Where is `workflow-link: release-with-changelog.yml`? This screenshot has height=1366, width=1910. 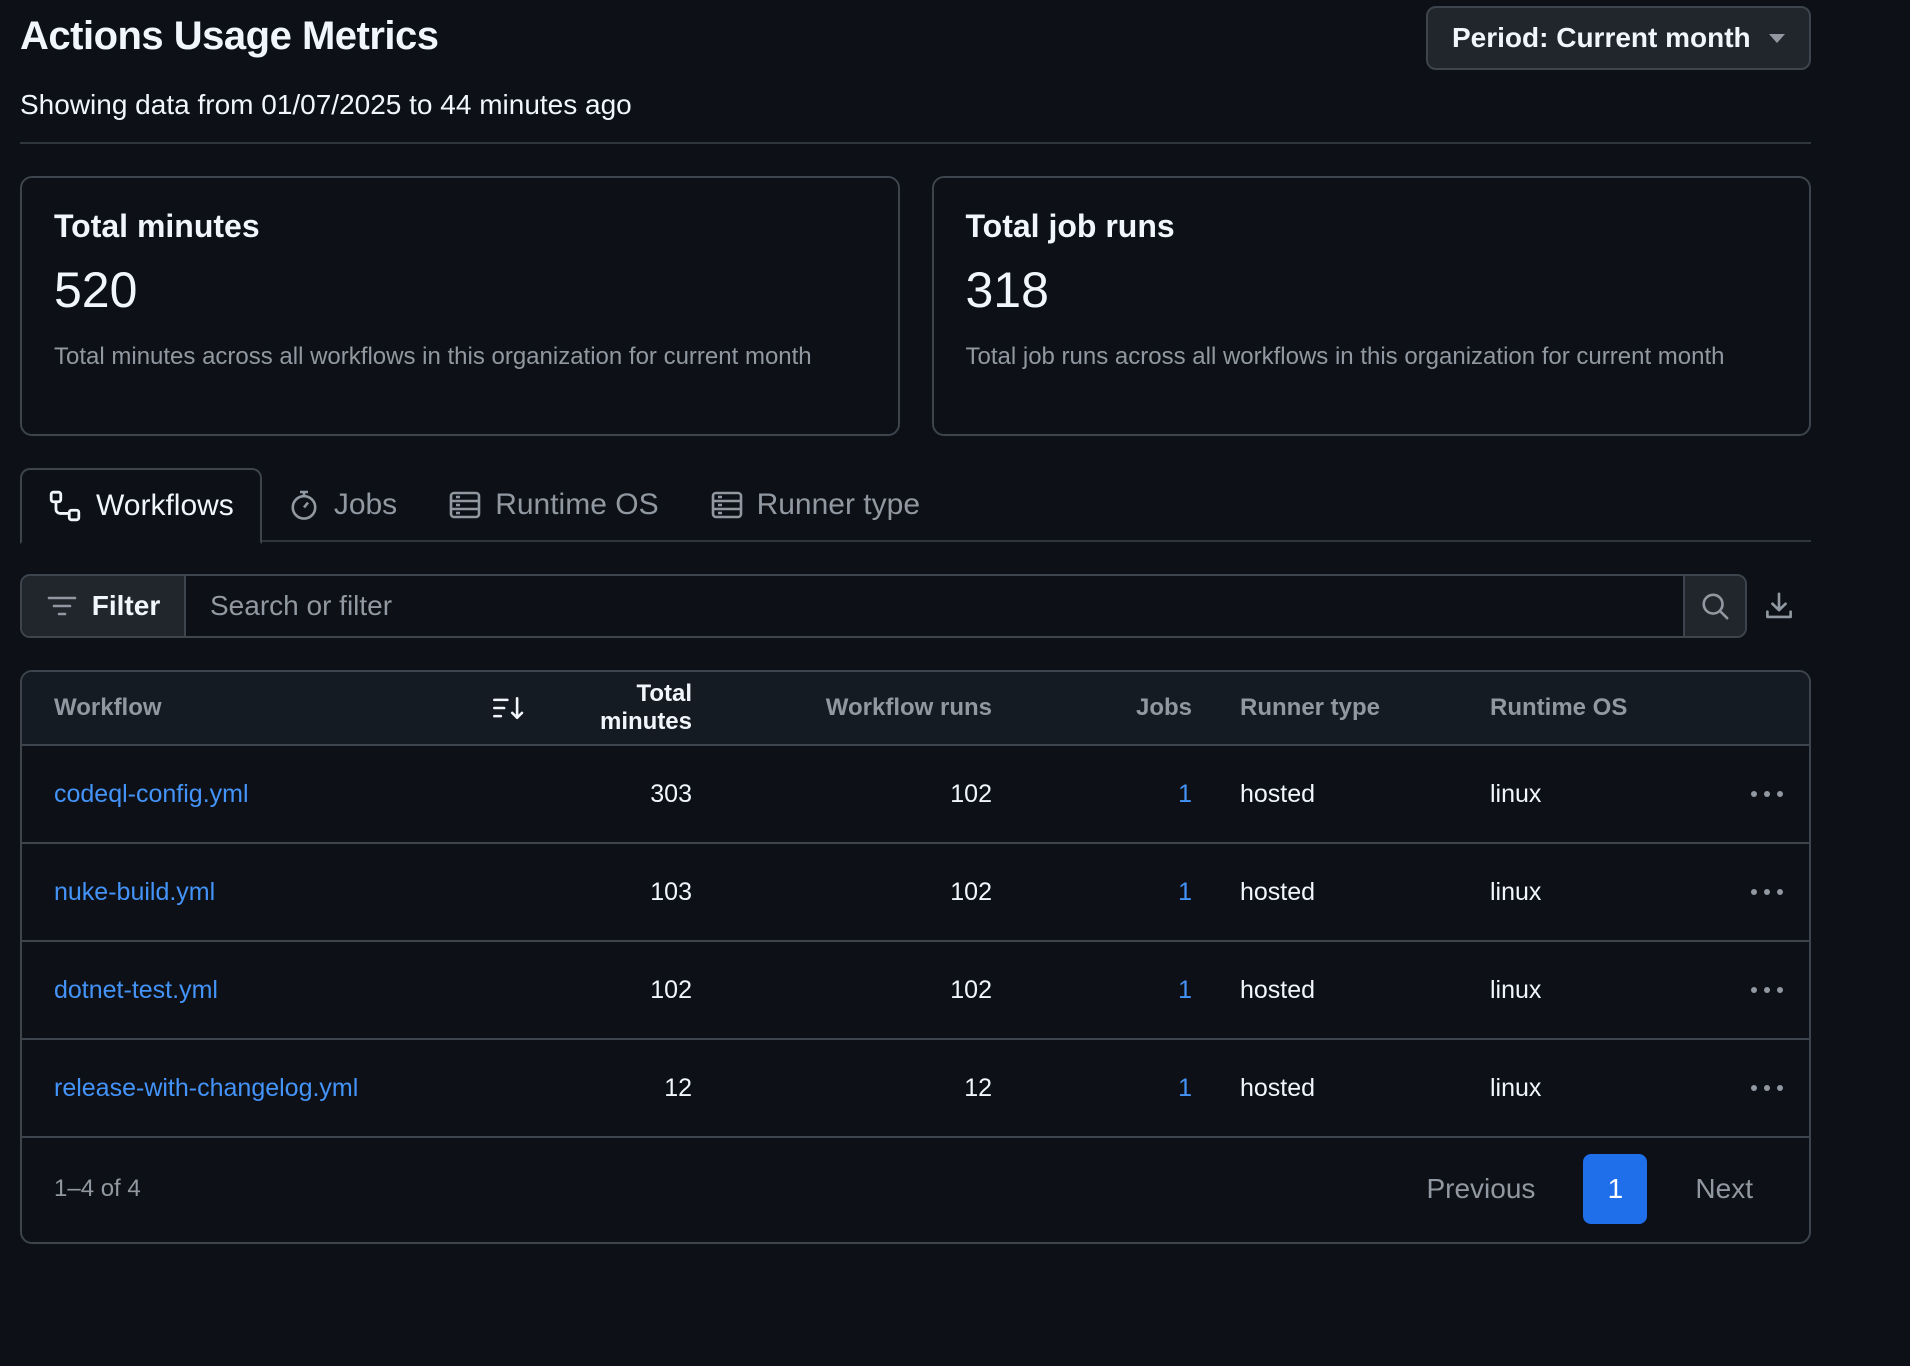
workflow-link: release-with-changelog.yml is located at coordinates (206, 1088).